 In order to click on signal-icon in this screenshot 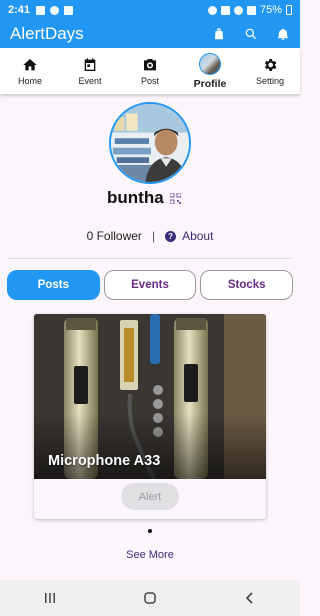, I will do `click(251, 10)`.